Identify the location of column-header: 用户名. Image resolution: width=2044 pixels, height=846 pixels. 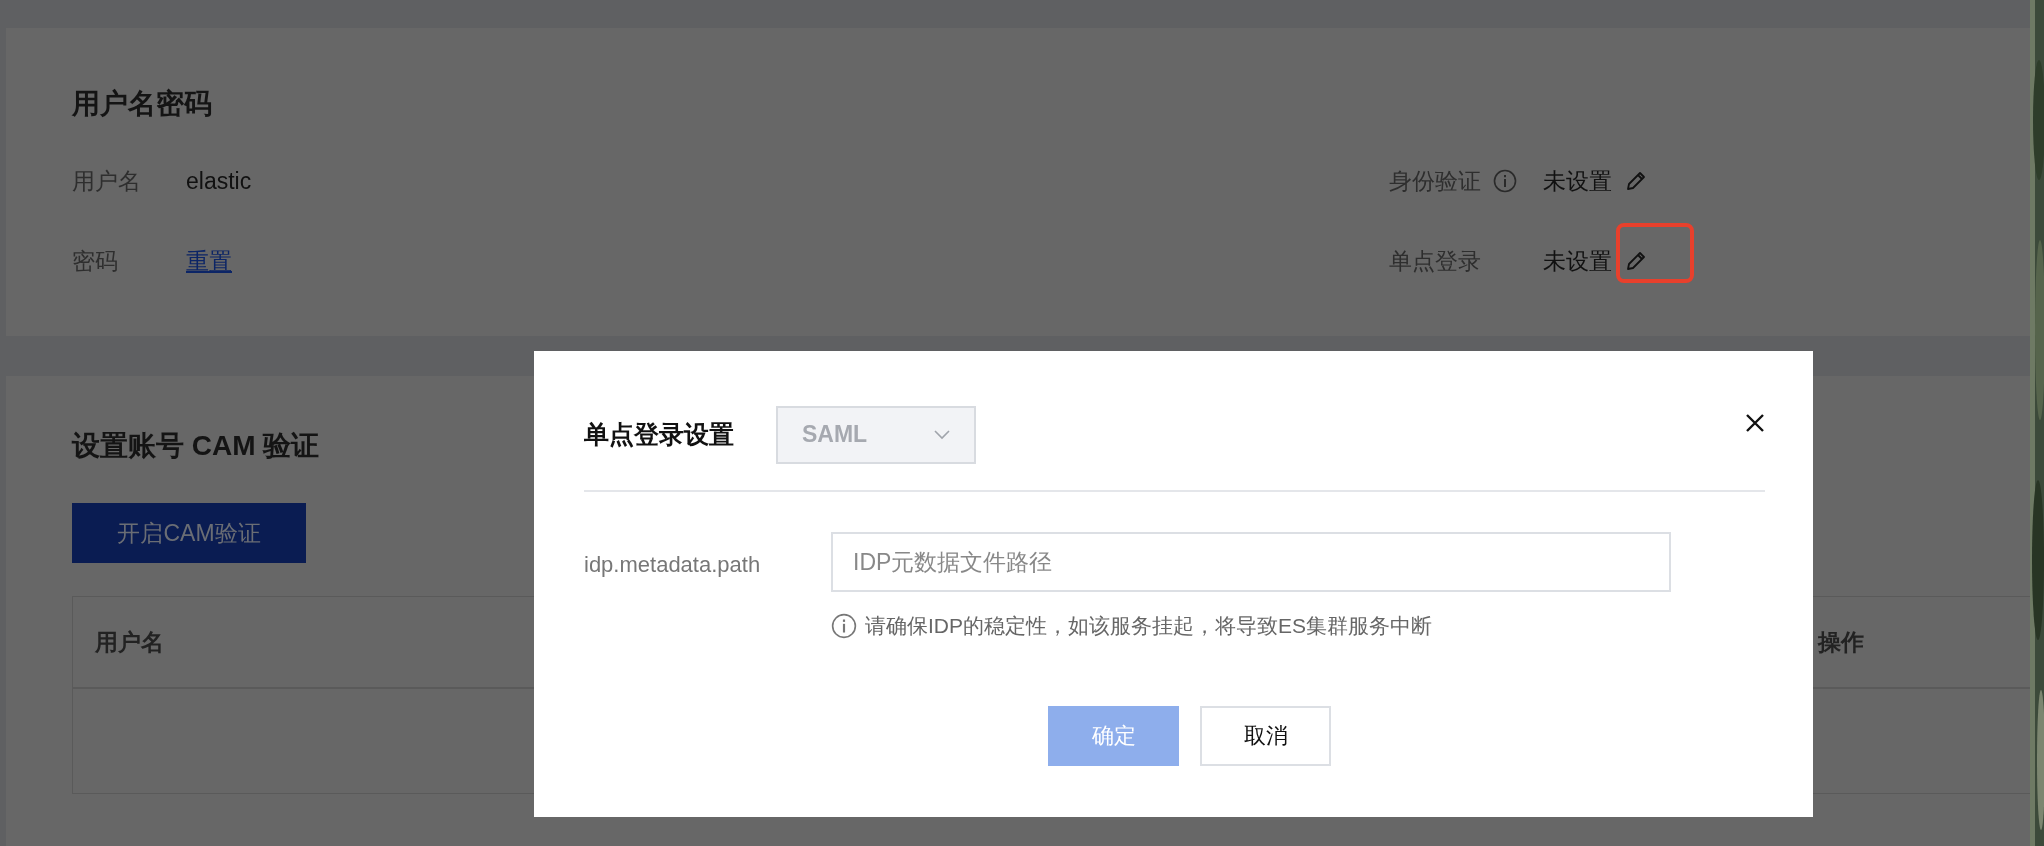
(129, 641).